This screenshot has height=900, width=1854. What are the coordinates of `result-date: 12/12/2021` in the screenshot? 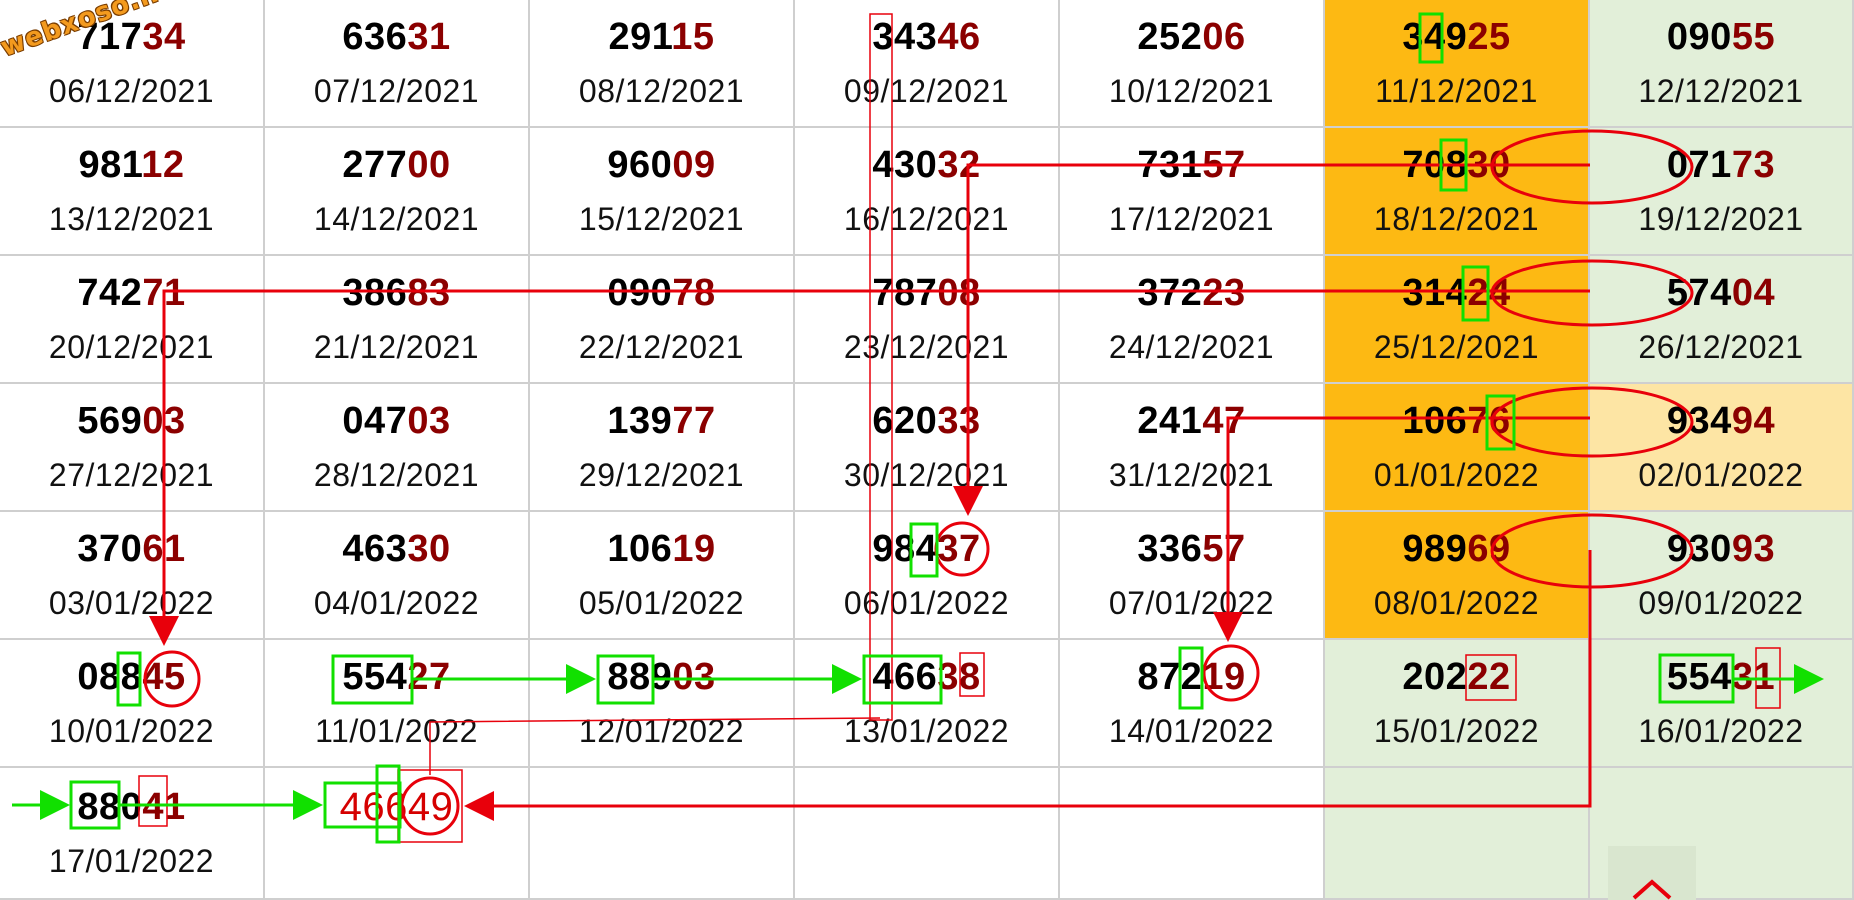 It's located at (1721, 91).